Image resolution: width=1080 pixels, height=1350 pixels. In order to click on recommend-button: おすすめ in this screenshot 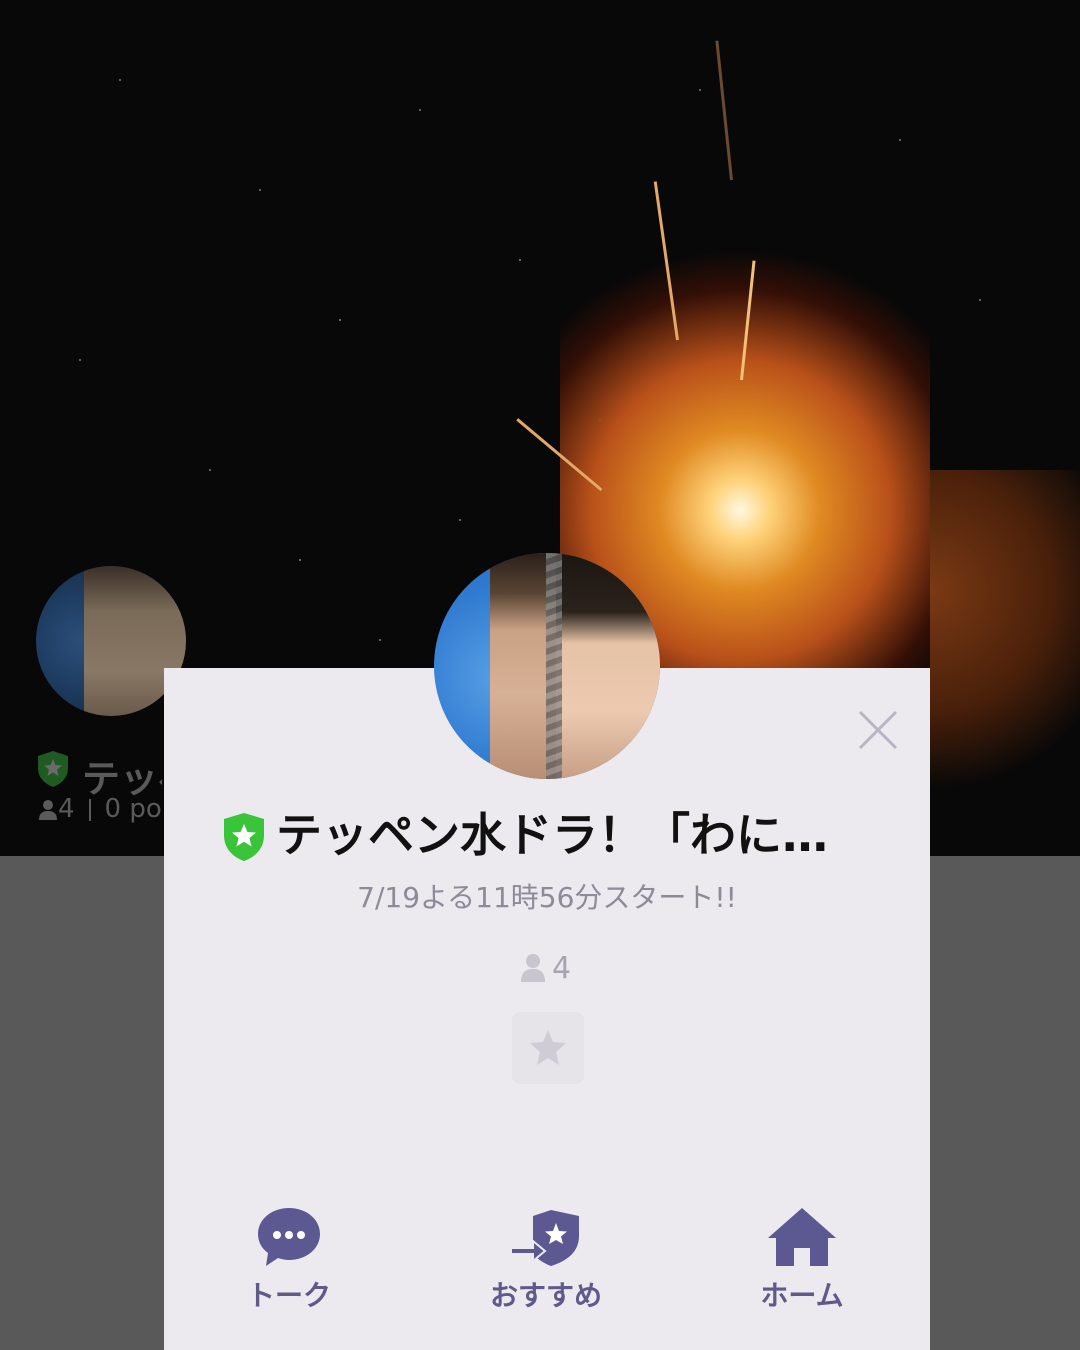, I will do `click(546, 1260)`.